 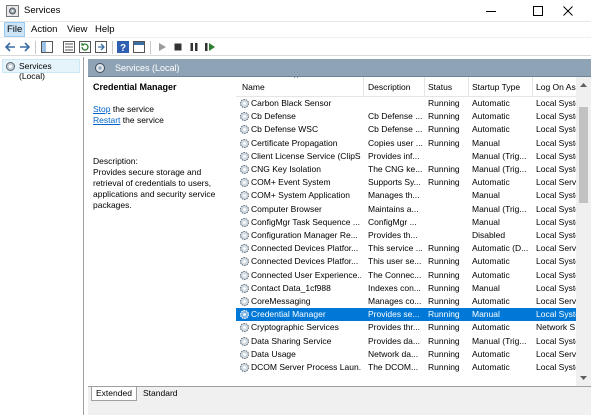 What do you see at coordinates (556, 87) in the screenshot?
I see `column-log-on-as: Log On As` at bounding box center [556, 87].